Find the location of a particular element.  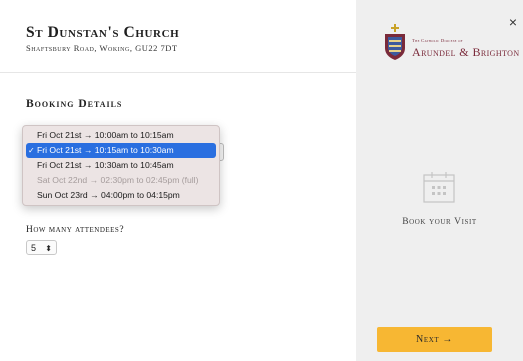

church-address: Shaftsbury Road, Woking, GU22 7DT is located at coordinates (102, 48).